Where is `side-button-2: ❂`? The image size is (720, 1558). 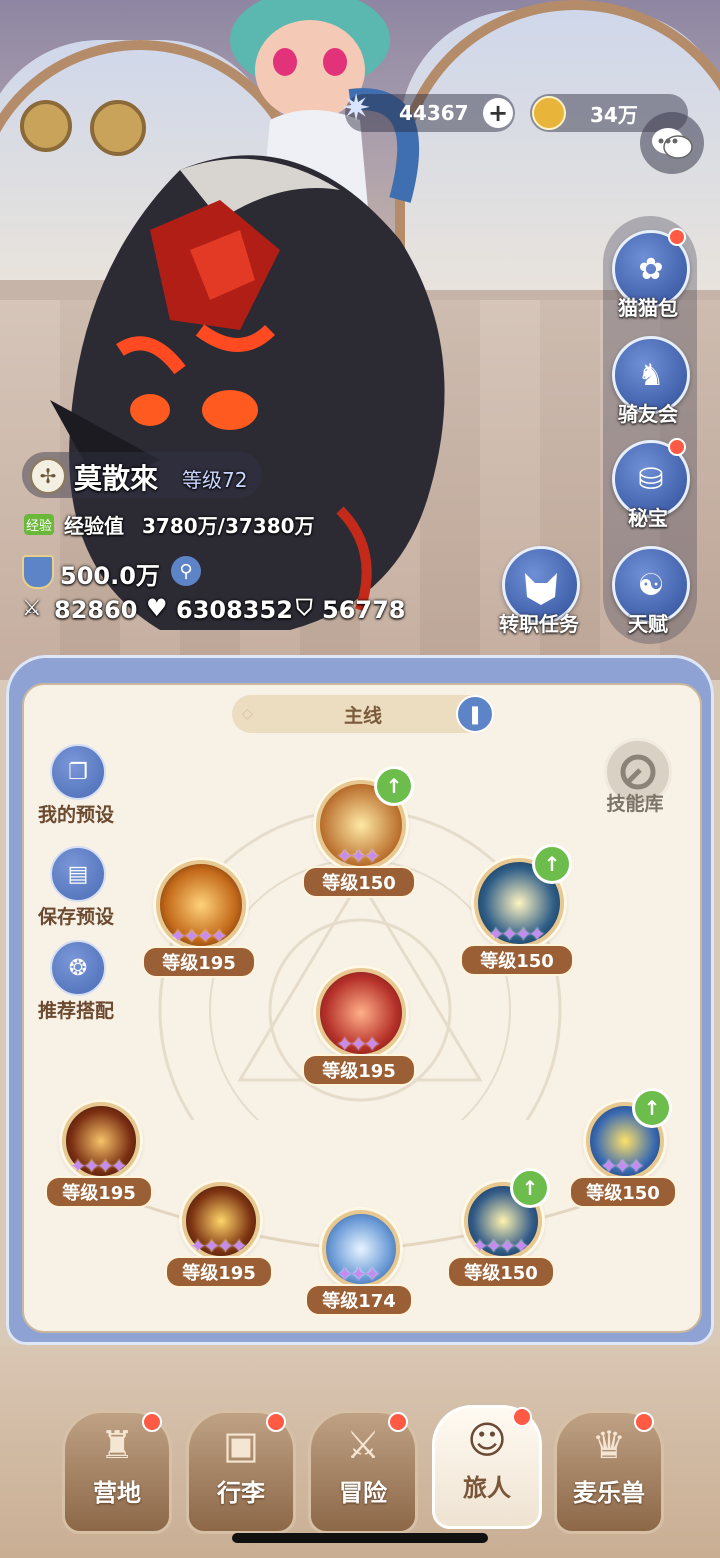
side-button-2: ❂ is located at coordinates (78, 968).